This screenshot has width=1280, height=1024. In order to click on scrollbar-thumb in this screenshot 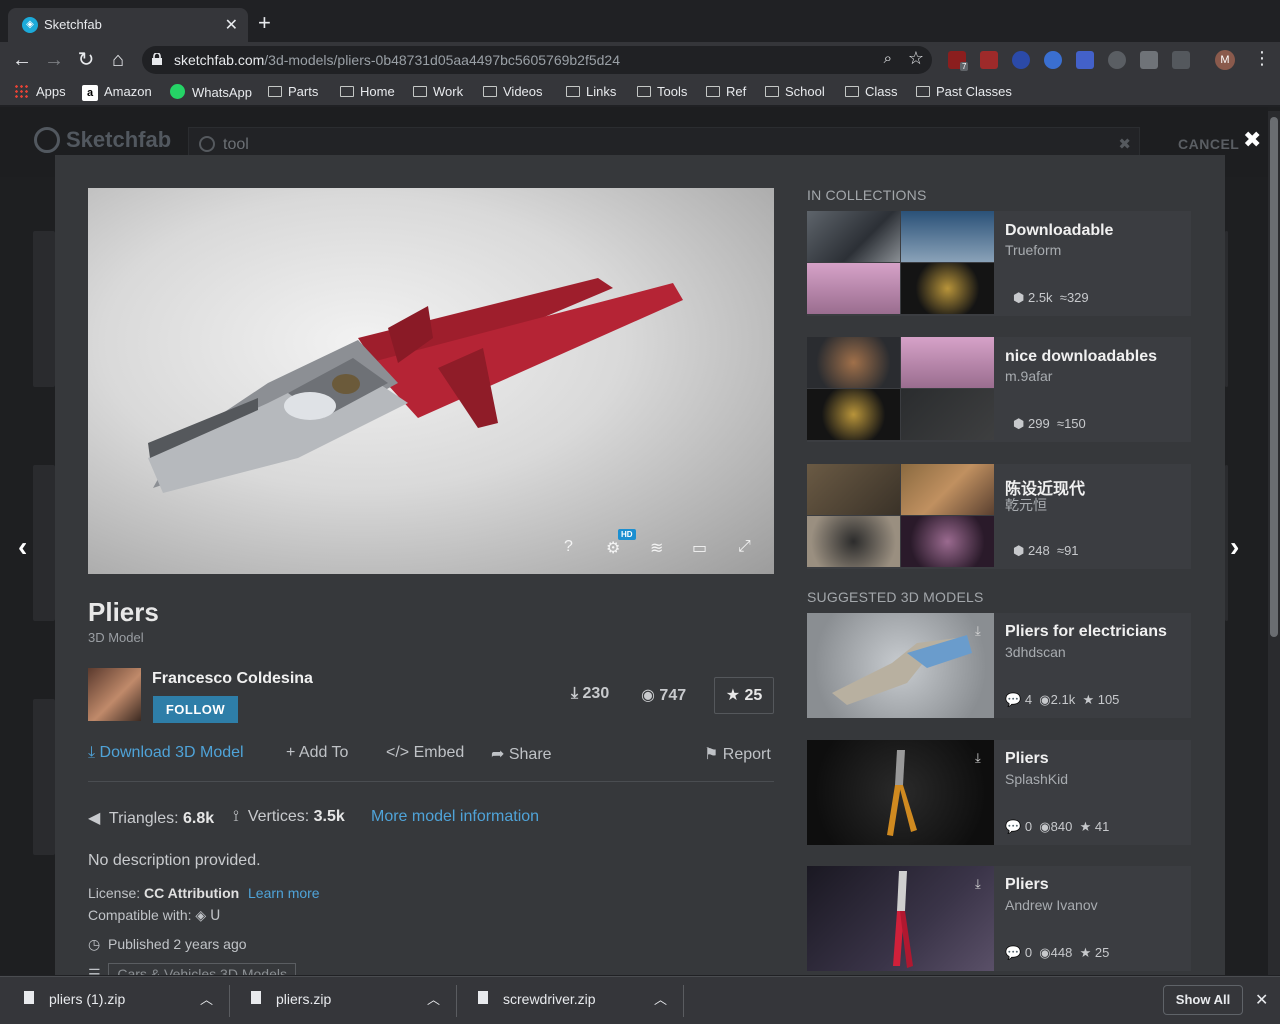, I will do `click(1274, 377)`.